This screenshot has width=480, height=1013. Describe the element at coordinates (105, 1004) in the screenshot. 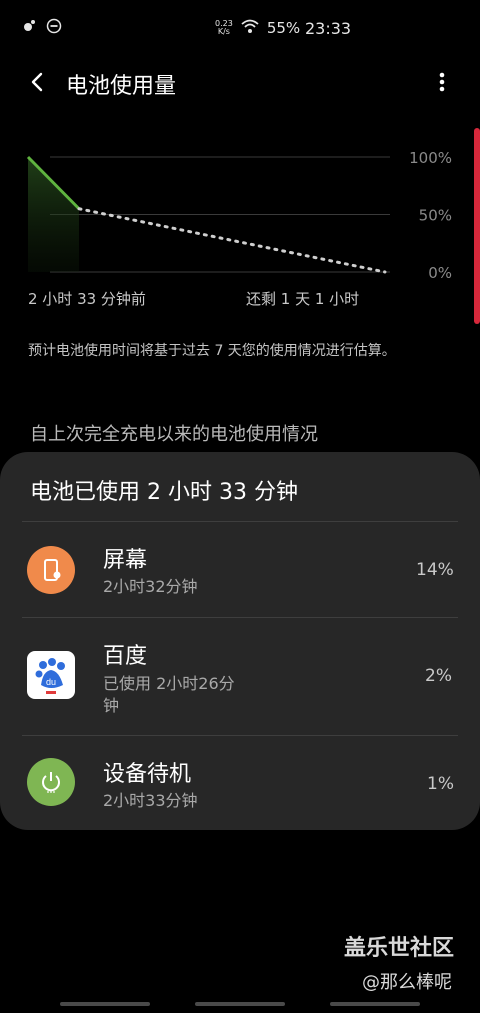

I see `nav-recent-button` at that location.